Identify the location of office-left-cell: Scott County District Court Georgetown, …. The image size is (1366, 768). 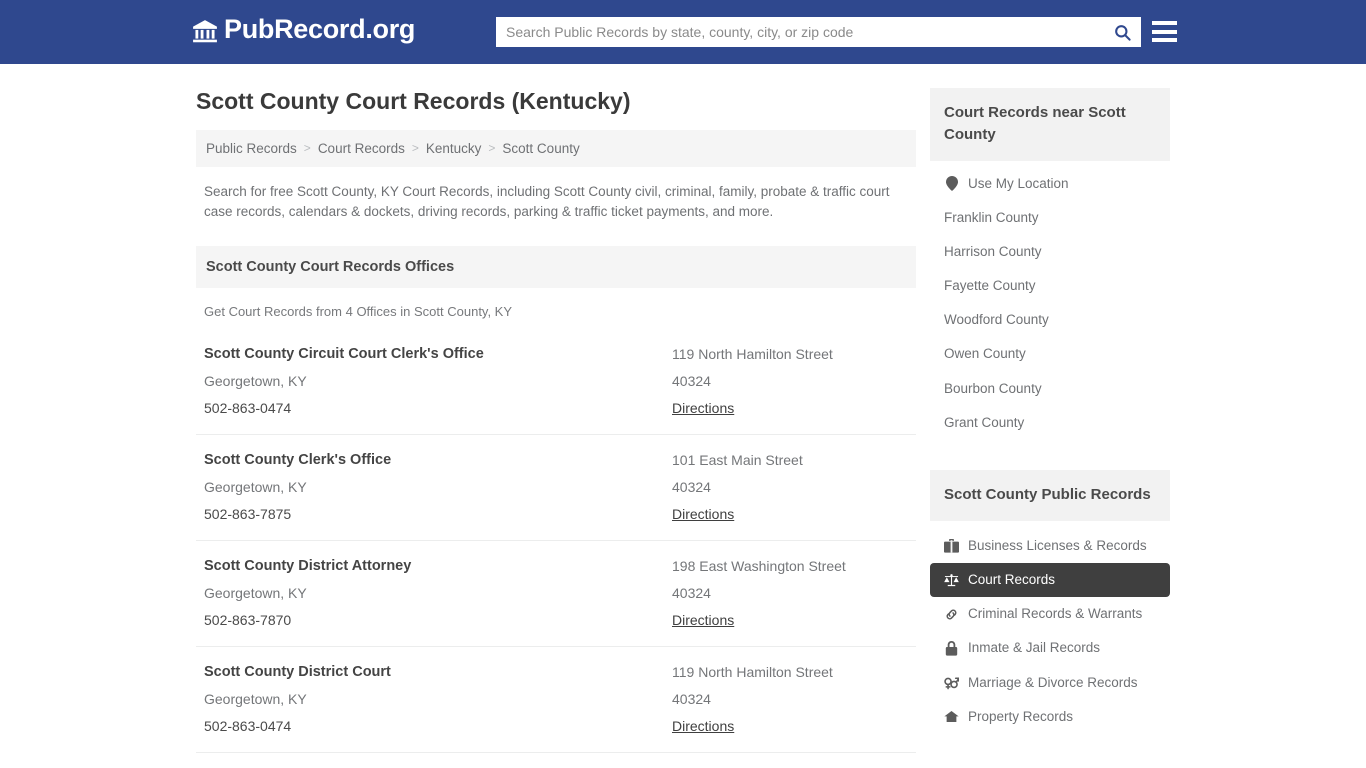
(438, 700).